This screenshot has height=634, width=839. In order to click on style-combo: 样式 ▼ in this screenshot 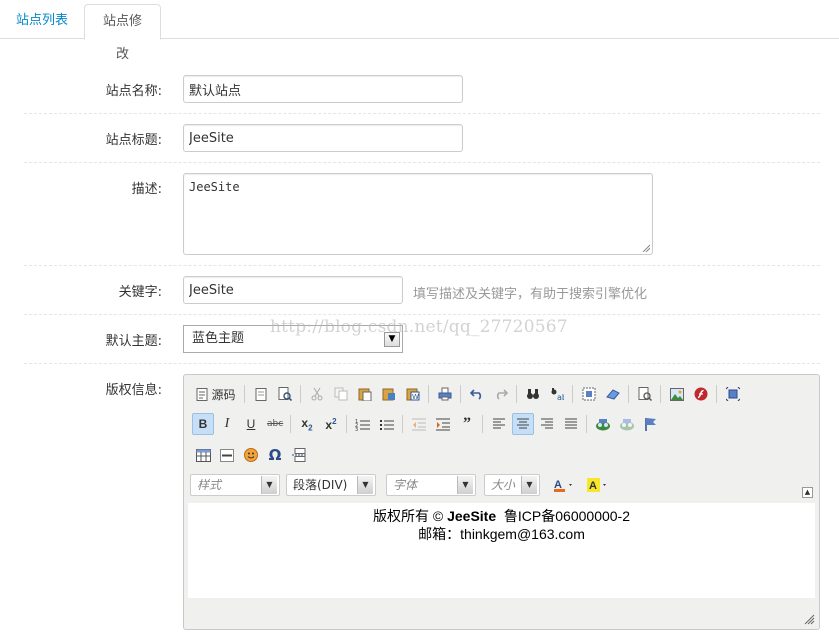, I will do `click(235, 485)`.